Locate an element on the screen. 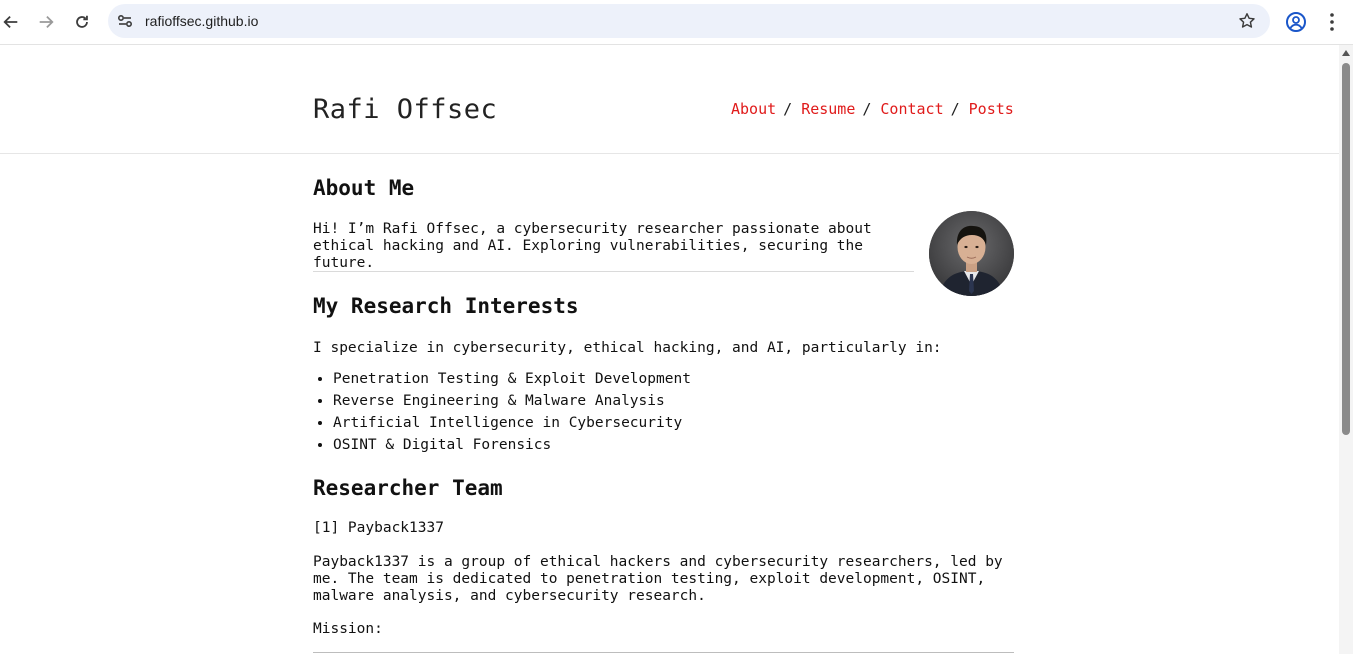 Image resolution: width=1353 pixels, height=654 pixels. site-nav: About / Resume / Contact / Posts is located at coordinates (872, 109).